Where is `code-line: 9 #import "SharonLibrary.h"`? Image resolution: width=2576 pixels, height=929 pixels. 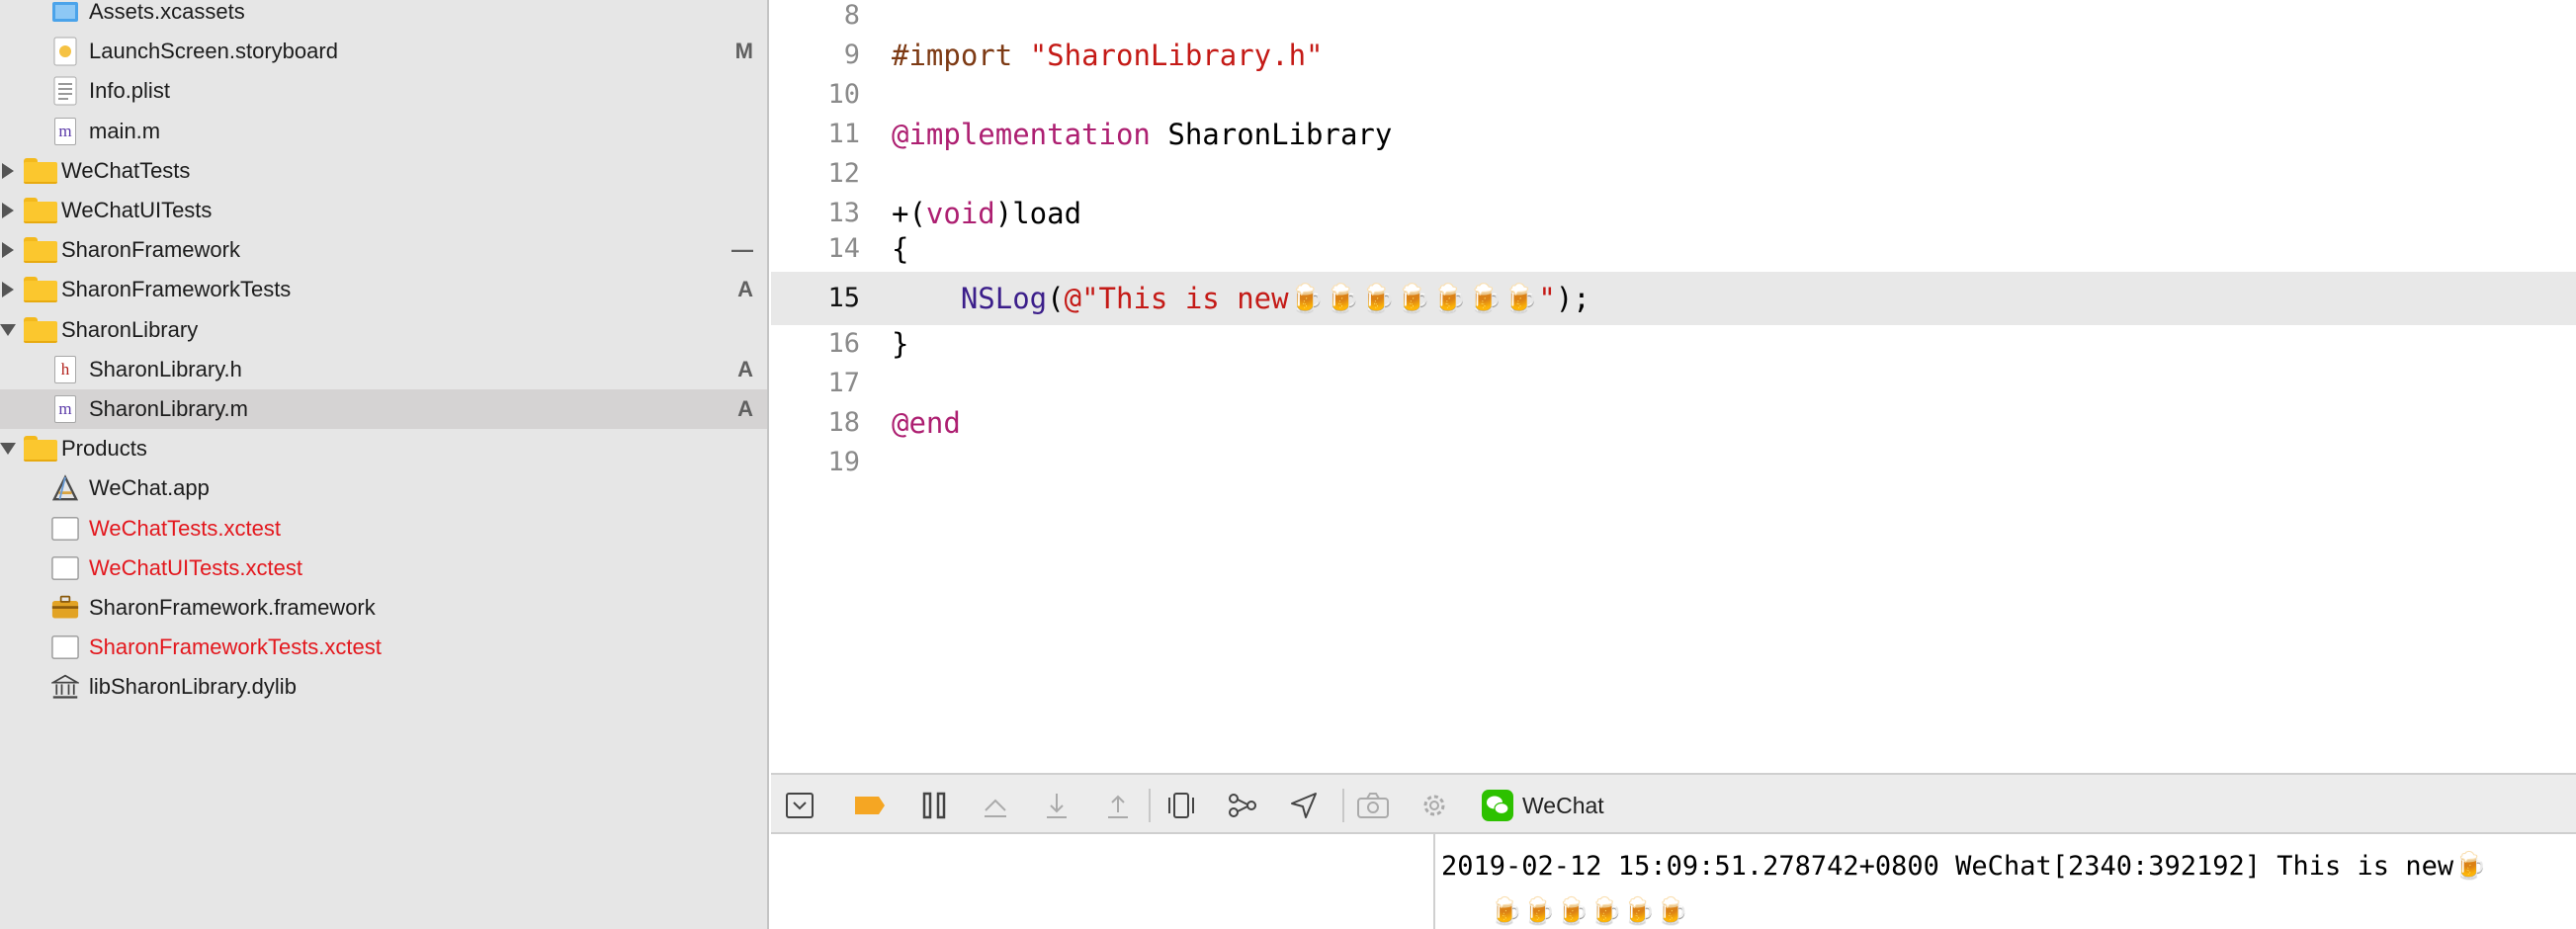 code-line: 9 #import "SharonLibrary.h" is located at coordinates (1673, 55).